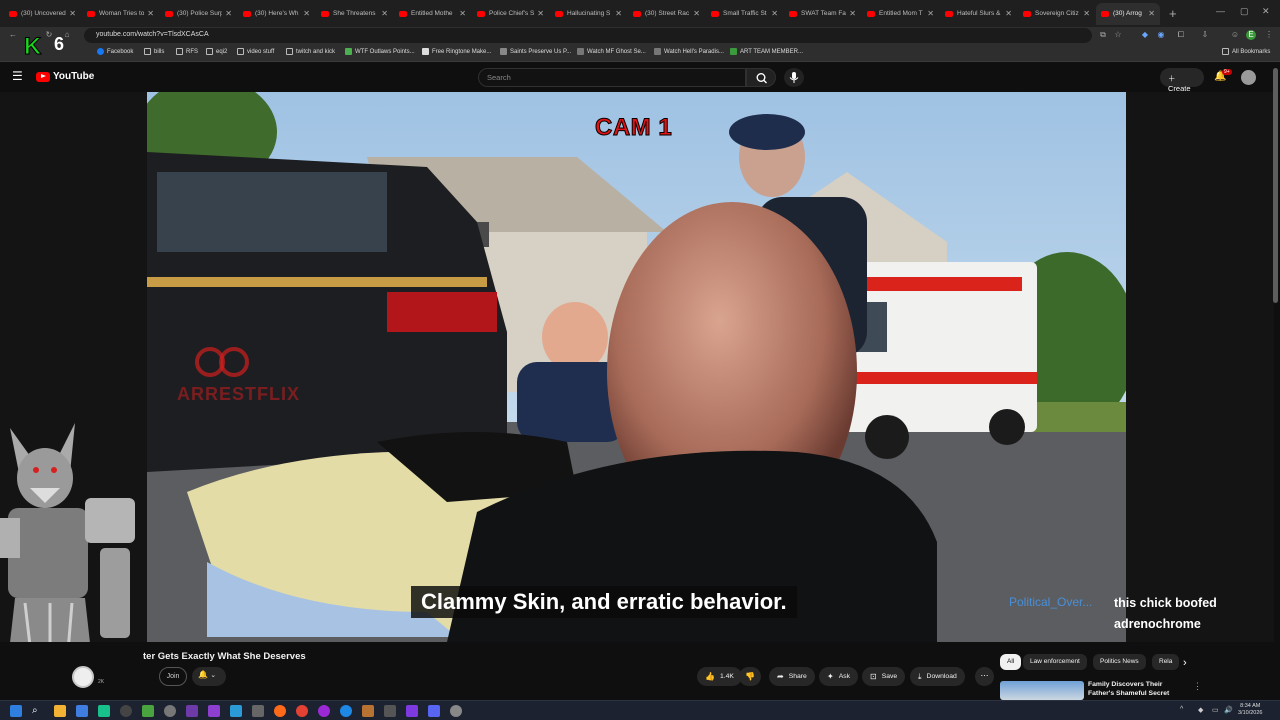 The image size is (1280, 720). Describe the element at coordinates (1215, 710) in the screenshot. I see `network-icon: ▭` at that location.